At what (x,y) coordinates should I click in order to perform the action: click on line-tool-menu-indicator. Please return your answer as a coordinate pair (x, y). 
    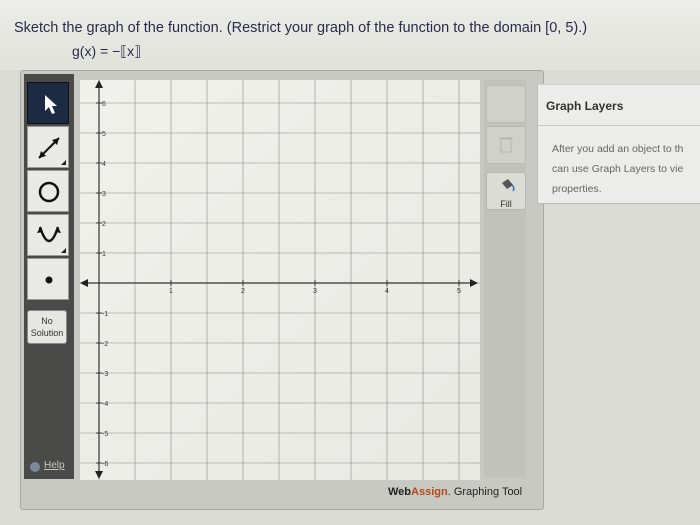
    Looking at the image, I should click on (63, 162).